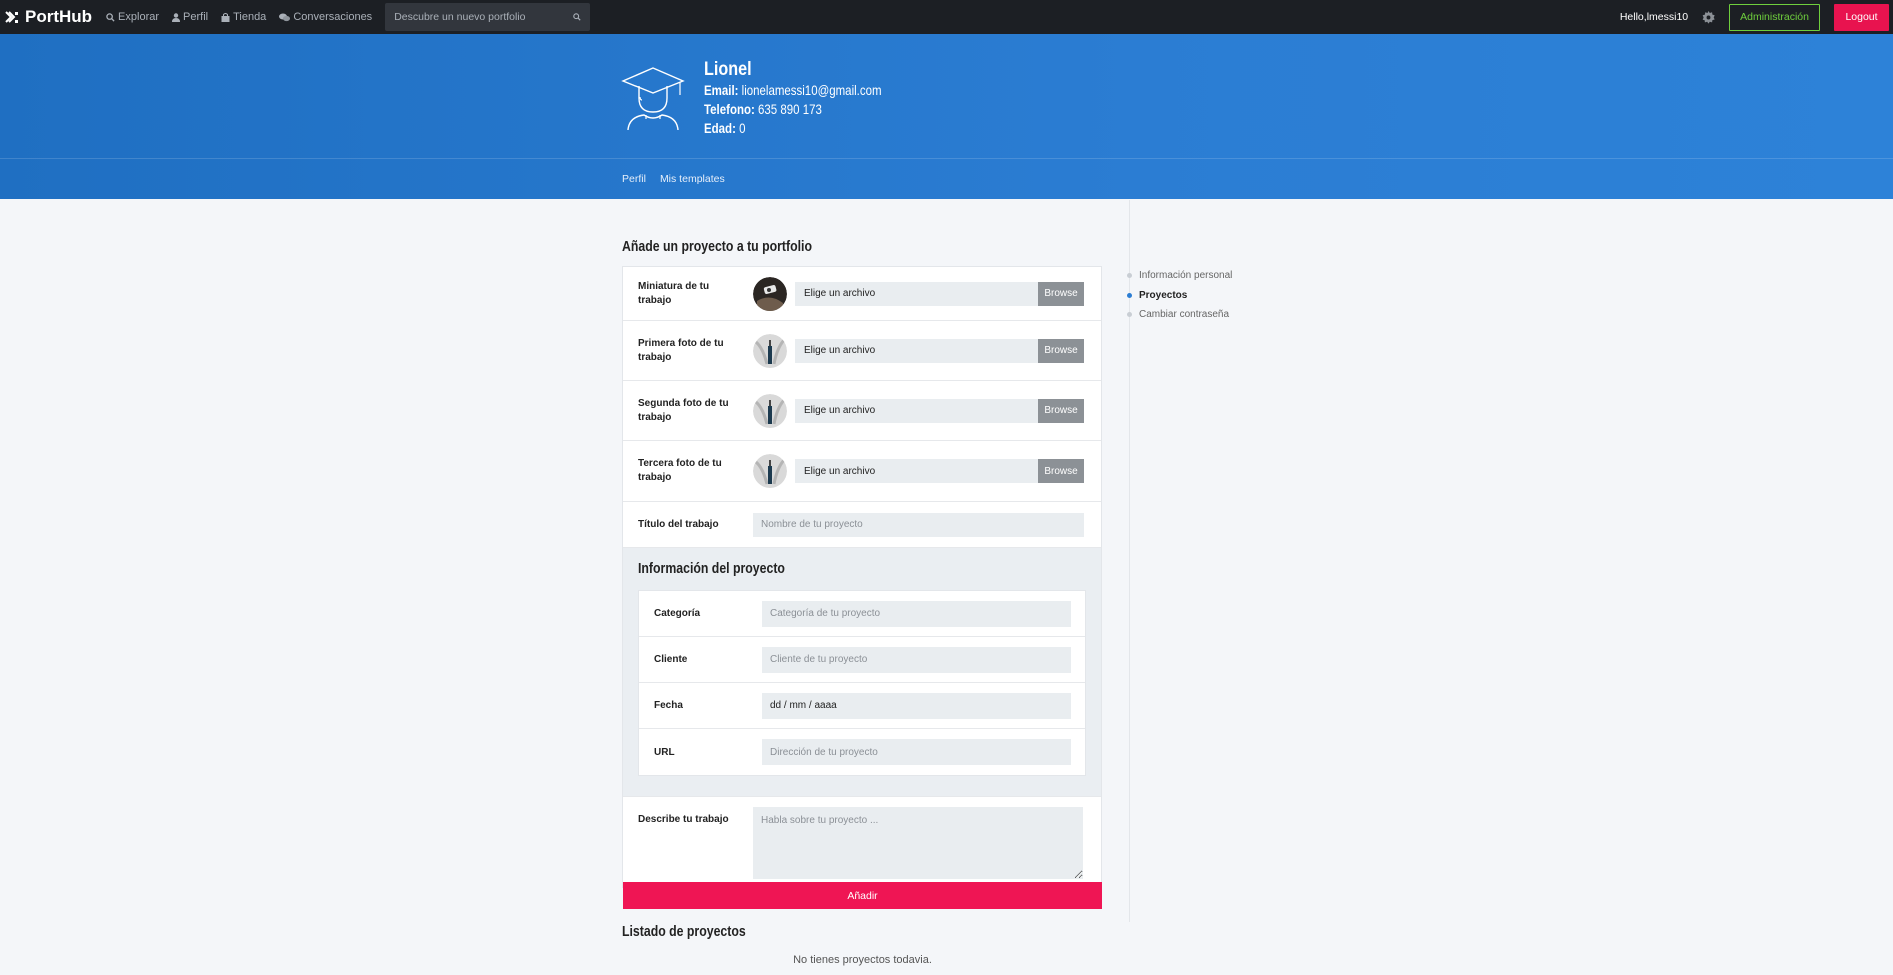 The width and height of the screenshot is (1893, 975). What do you see at coordinates (1654, 17) in the screenshot?
I see `greeting: Hello,lmessi10` at bounding box center [1654, 17].